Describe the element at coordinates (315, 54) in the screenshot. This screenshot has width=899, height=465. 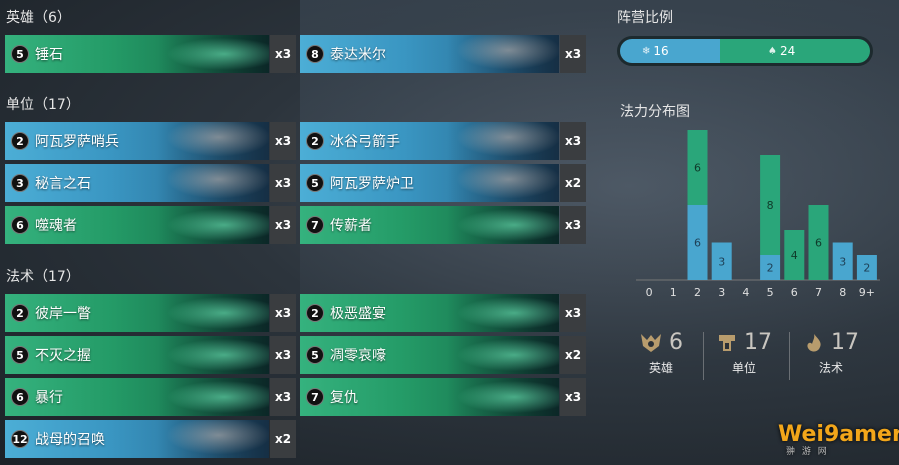
I see `card-cost: 8` at that location.